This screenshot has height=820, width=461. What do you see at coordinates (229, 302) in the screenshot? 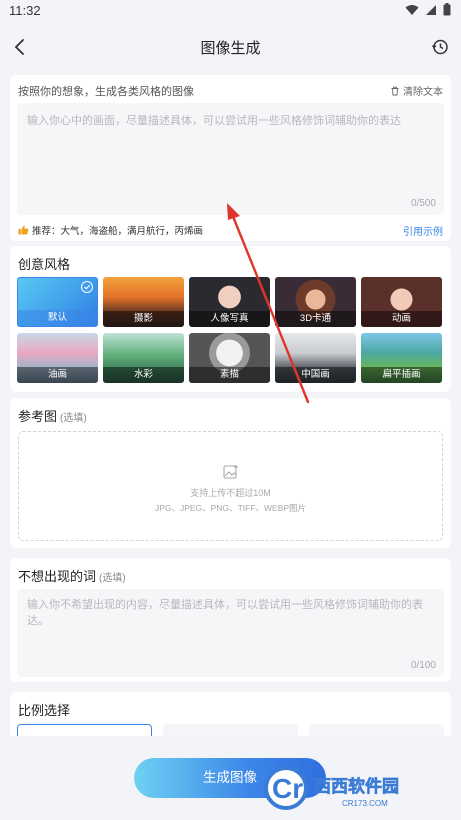
I see `style-tile-portrait: 人像写真` at bounding box center [229, 302].